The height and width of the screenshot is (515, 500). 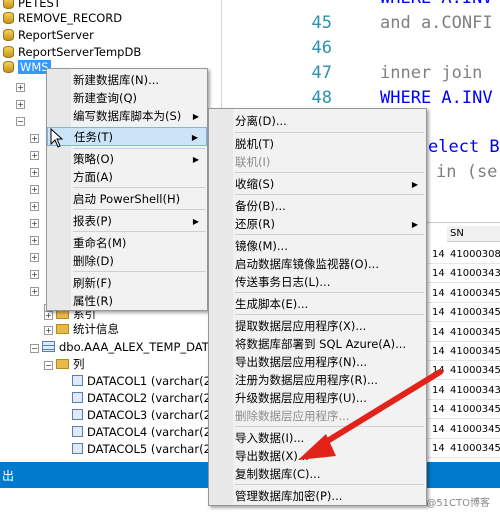 What do you see at coordinates (436, 23) in the screenshot?
I see `code-line: and a.CONFI` at bounding box center [436, 23].